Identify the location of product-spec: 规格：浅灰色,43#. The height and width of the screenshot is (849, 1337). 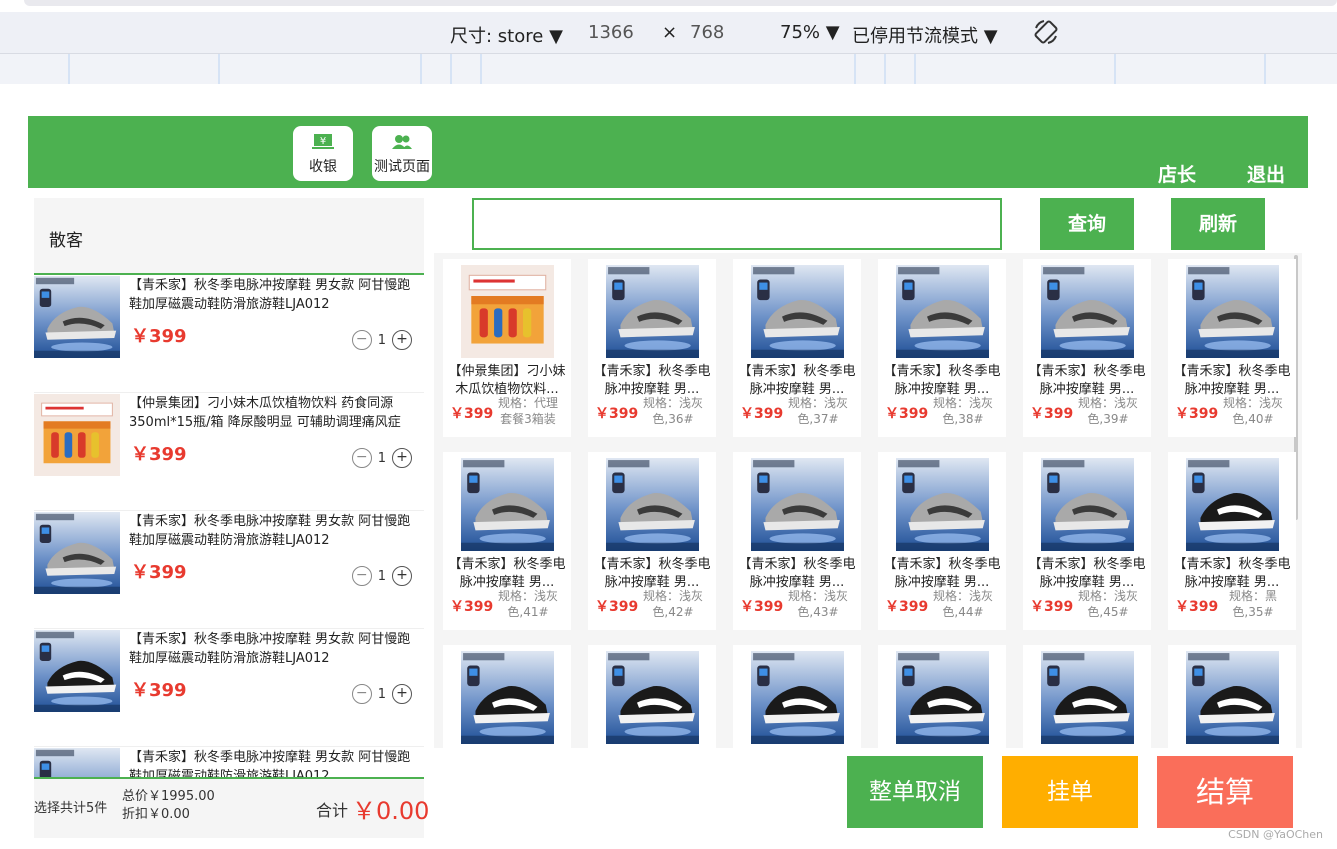
(817, 604).